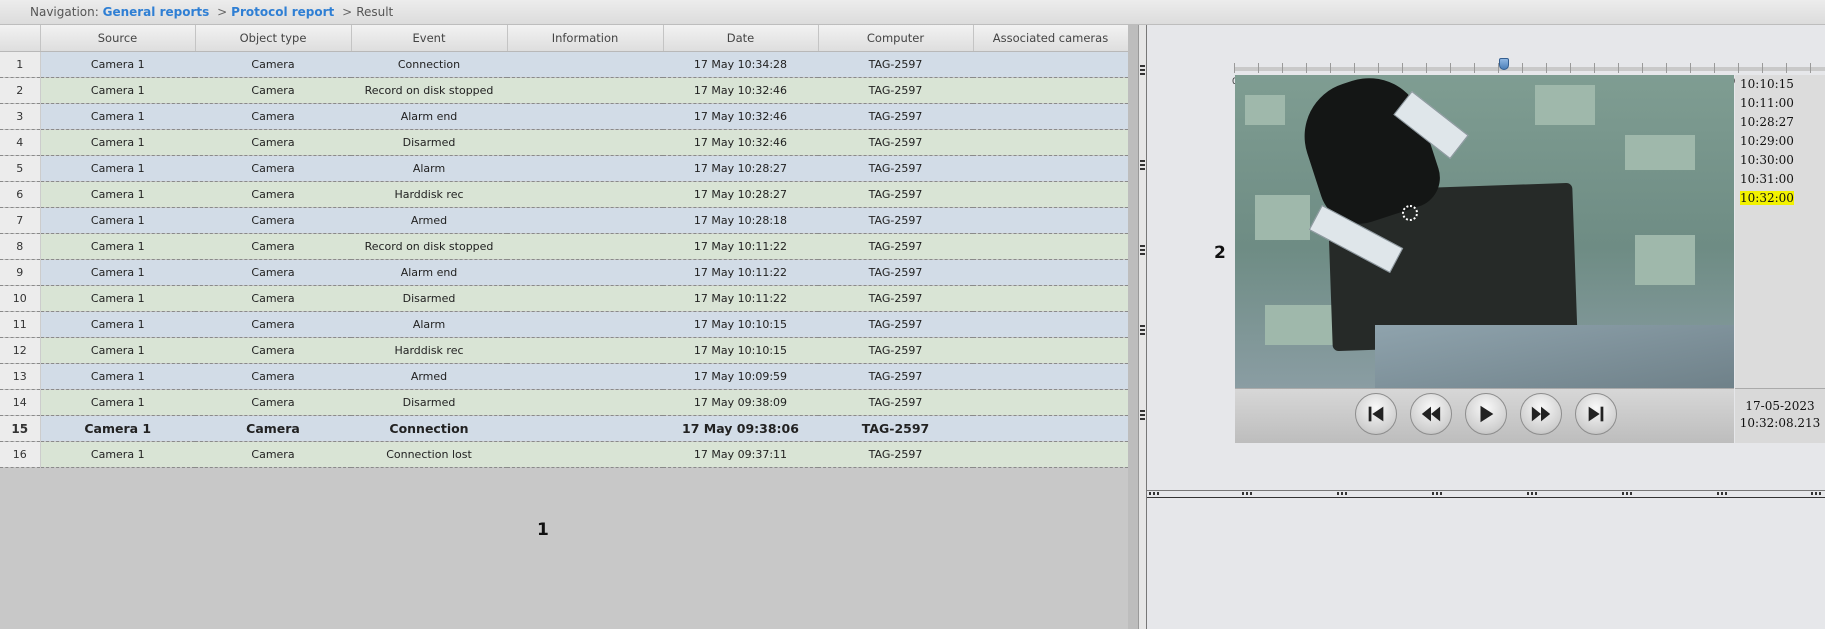  Describe the element at coordinates (585, 38) in the screenshot. I see `column-header-information: Information` at that location.